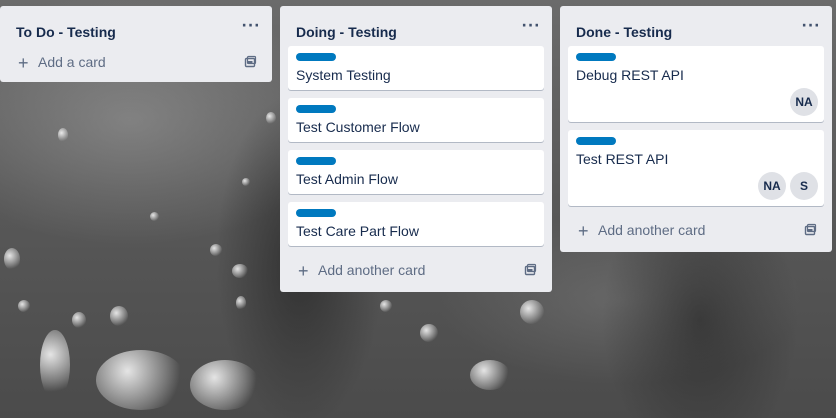 This screenshot has width=836, height=418. I want to click on card: System Testing, so click(416, 68).